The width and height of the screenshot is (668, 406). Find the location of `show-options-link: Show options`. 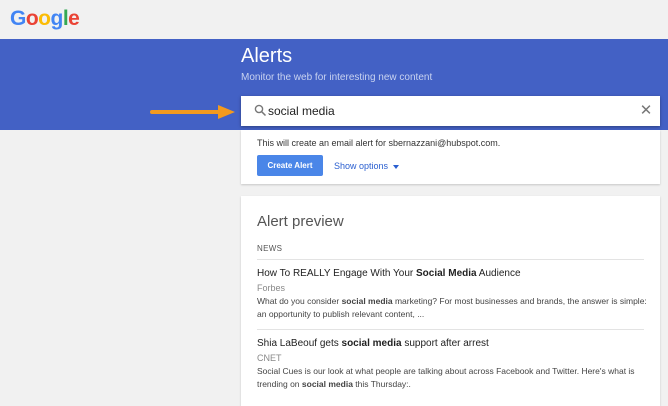

show-options-link: Show options is located at coordinates (367, 166).